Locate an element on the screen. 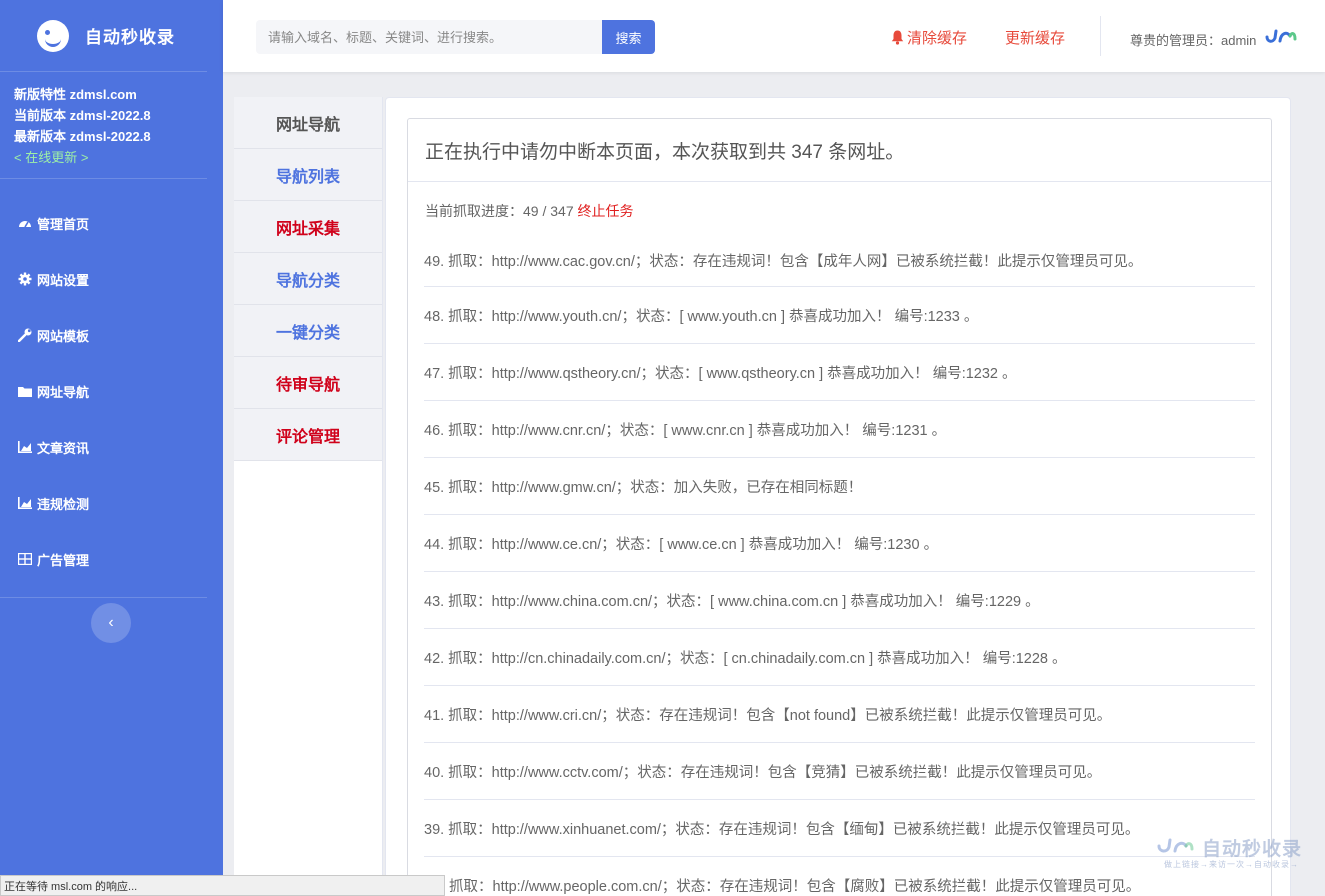  sidebar-item-label: 广告管理 is located at coordinates (63, 560).